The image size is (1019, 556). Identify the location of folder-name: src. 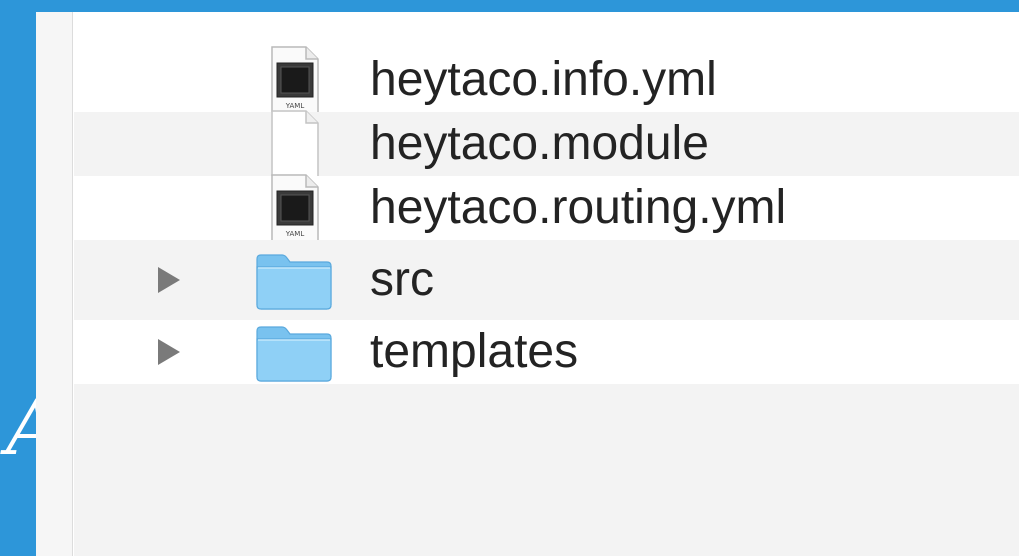
(402, 279).